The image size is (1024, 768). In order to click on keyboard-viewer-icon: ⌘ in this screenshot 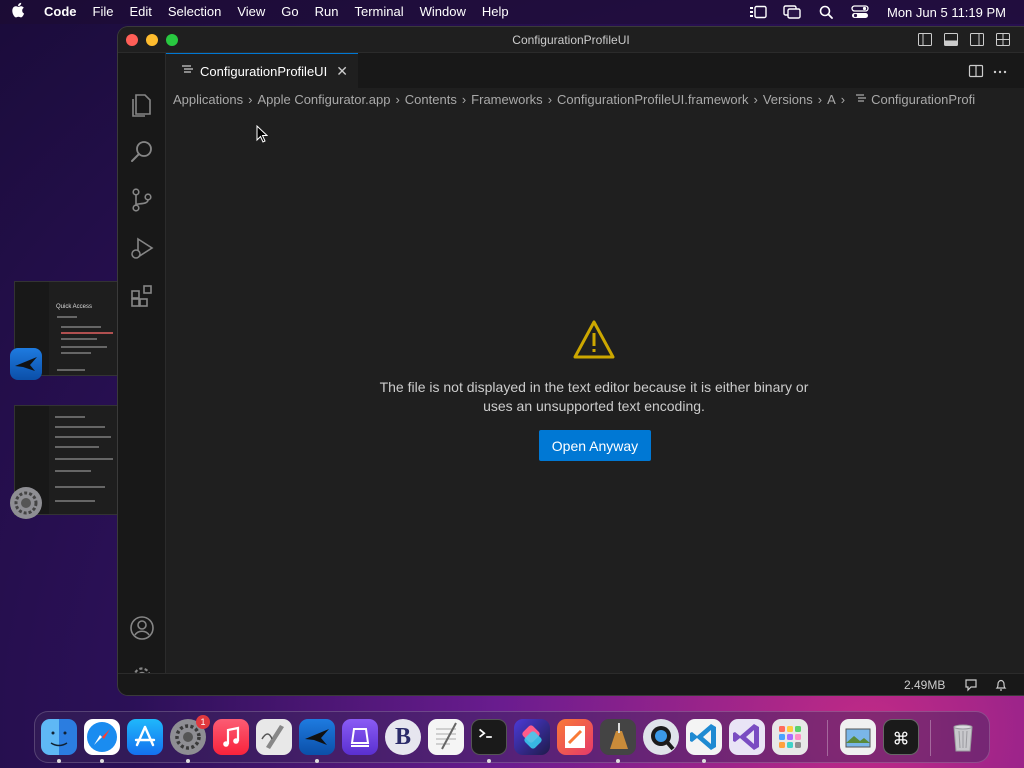, I will do `click(901, 737)`.